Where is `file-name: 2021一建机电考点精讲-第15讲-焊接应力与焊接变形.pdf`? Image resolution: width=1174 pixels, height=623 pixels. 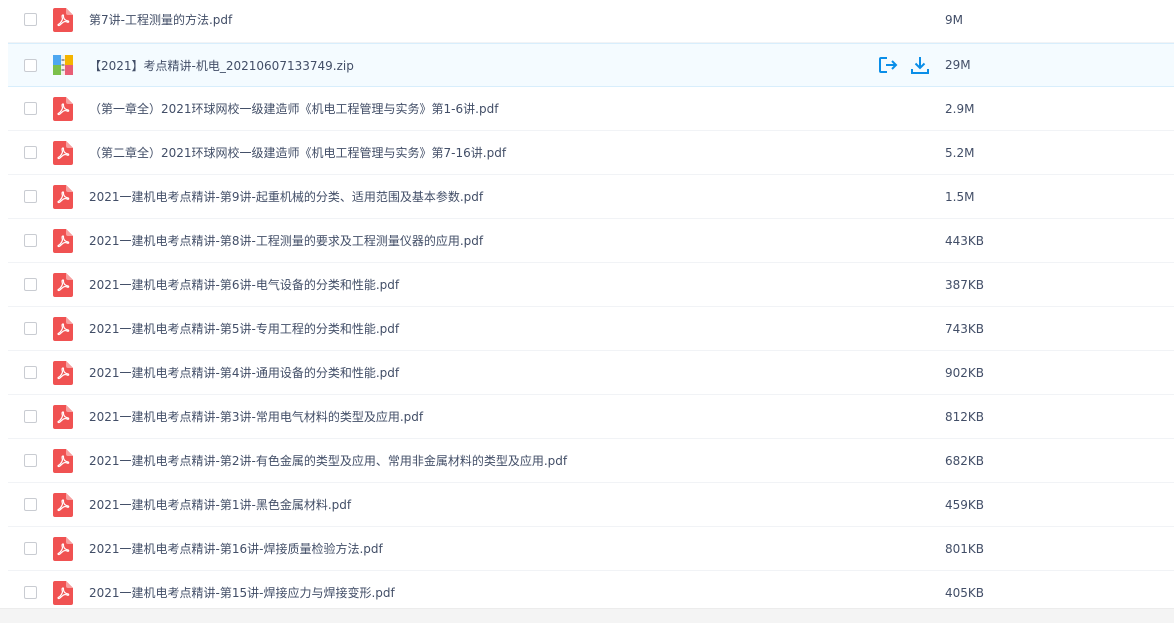 file-name: 2021一建机电考点精讲-第15讲-焊接应力与焊接变形.pdf is located at coordinates (242, 592).